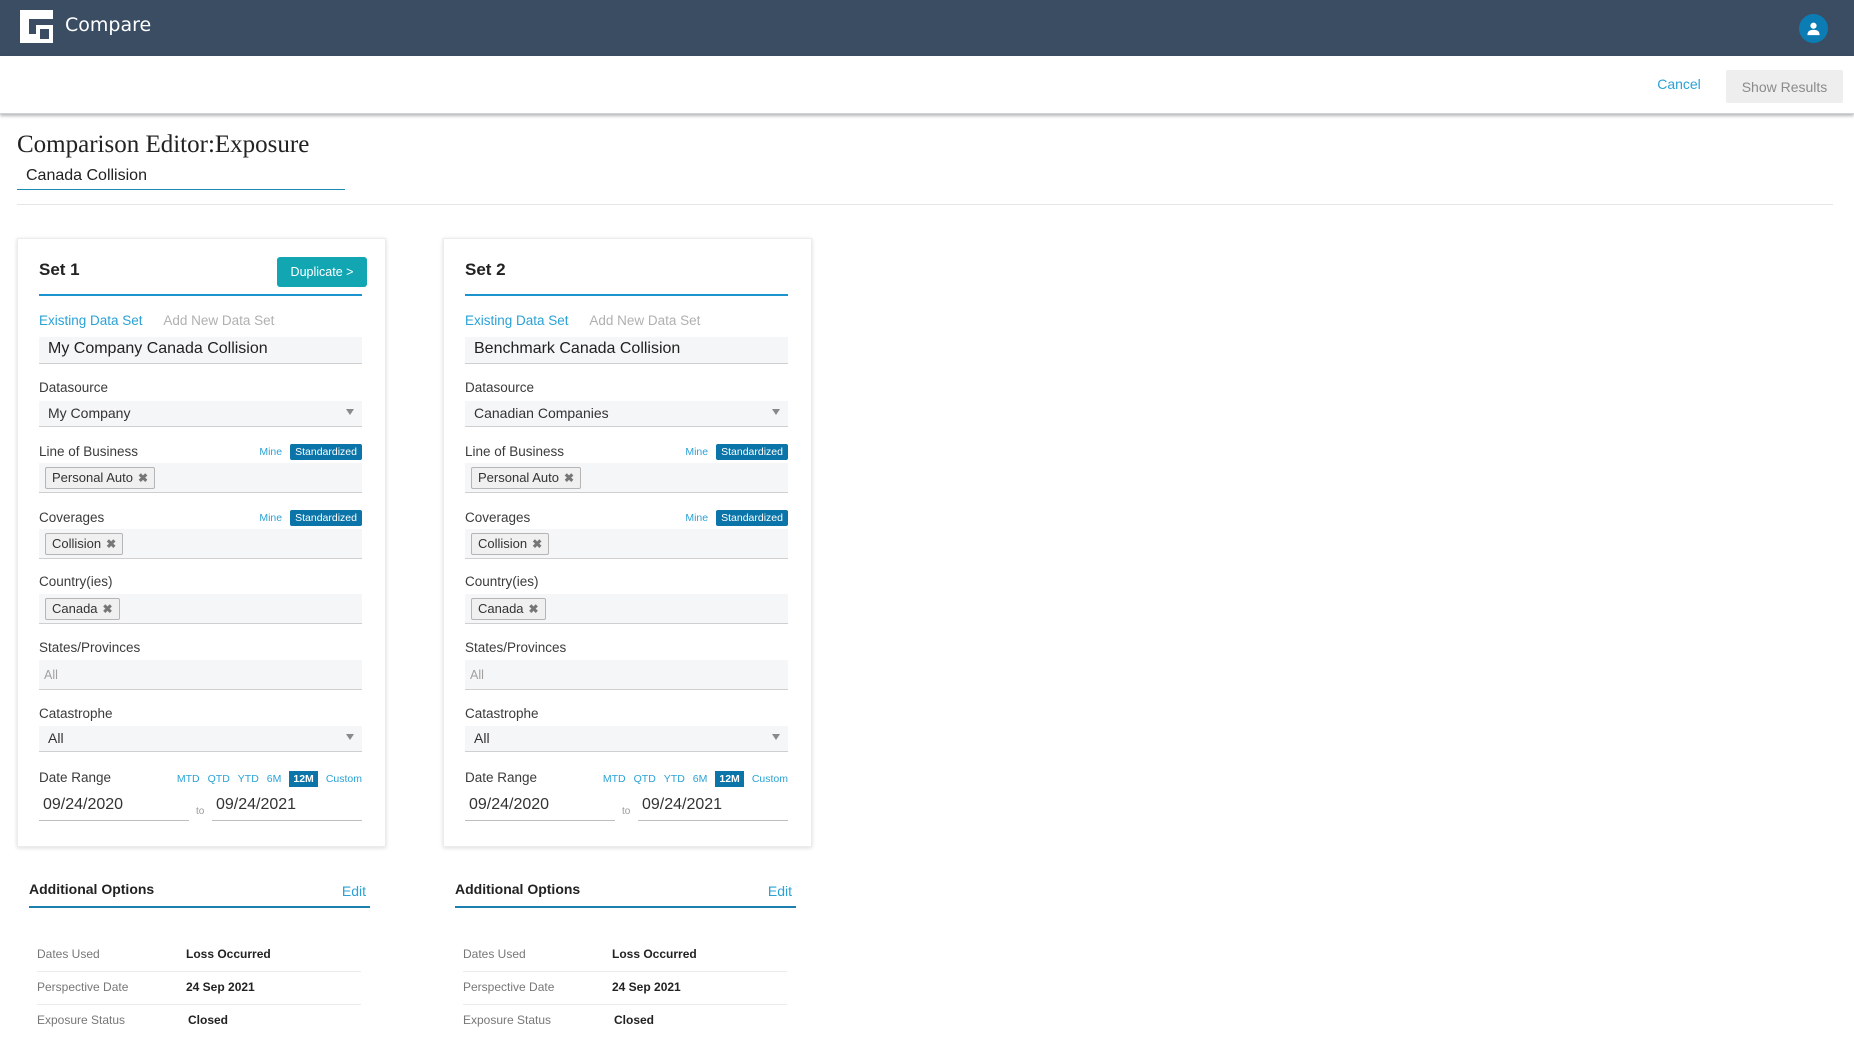 Image resolution: width=1854 pixels, height=1038 pixels. I want to click on top-header: Compare, so click(927, 28).